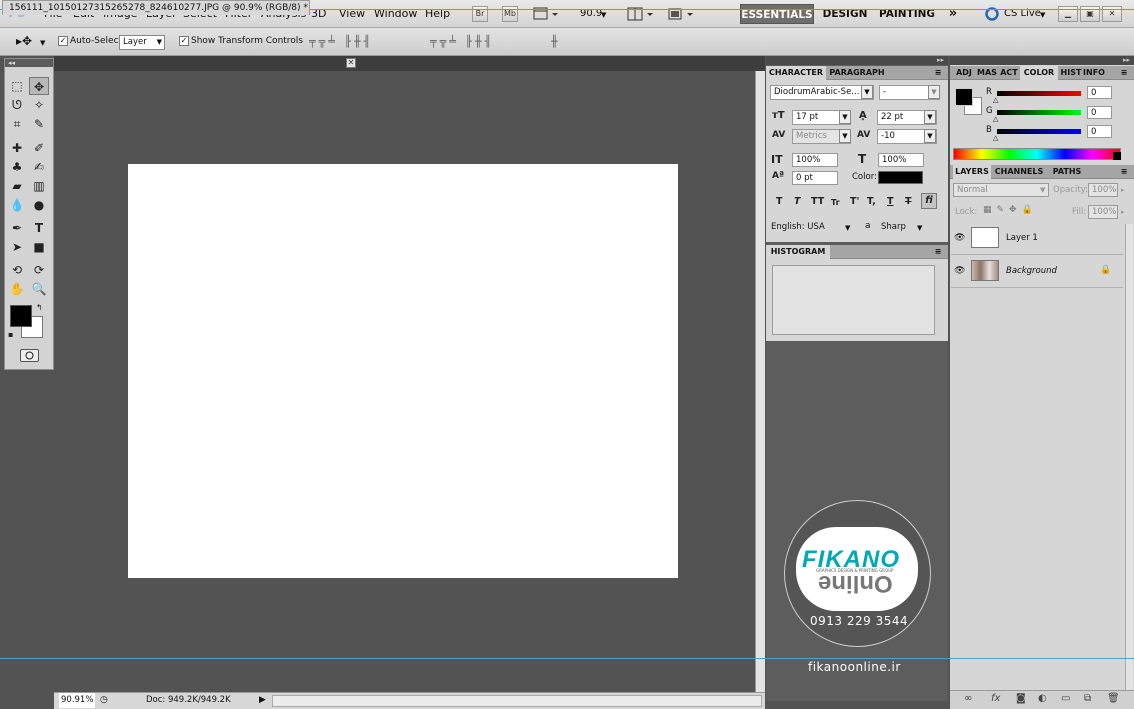  Describe the element at coordinates (10, 334) in the screenshot. I see `default-colors-icon: ▪` at that location.